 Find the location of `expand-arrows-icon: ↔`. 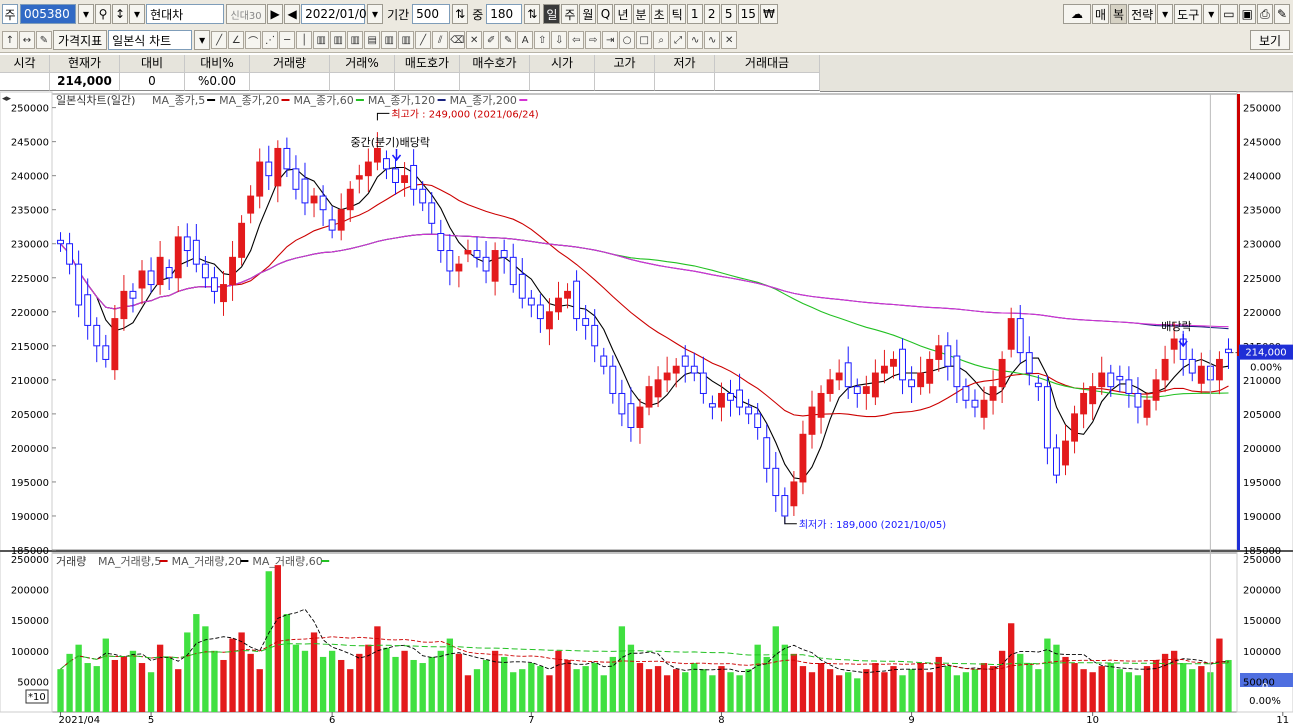

expand-arrows-icon: ↔ is located at coordinates (27, 40).